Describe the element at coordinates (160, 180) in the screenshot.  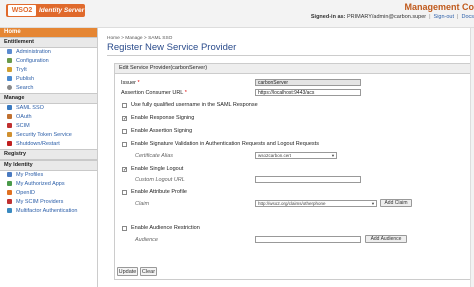
I see `custom-logout-url-label: Custom Logout URL` at that location.